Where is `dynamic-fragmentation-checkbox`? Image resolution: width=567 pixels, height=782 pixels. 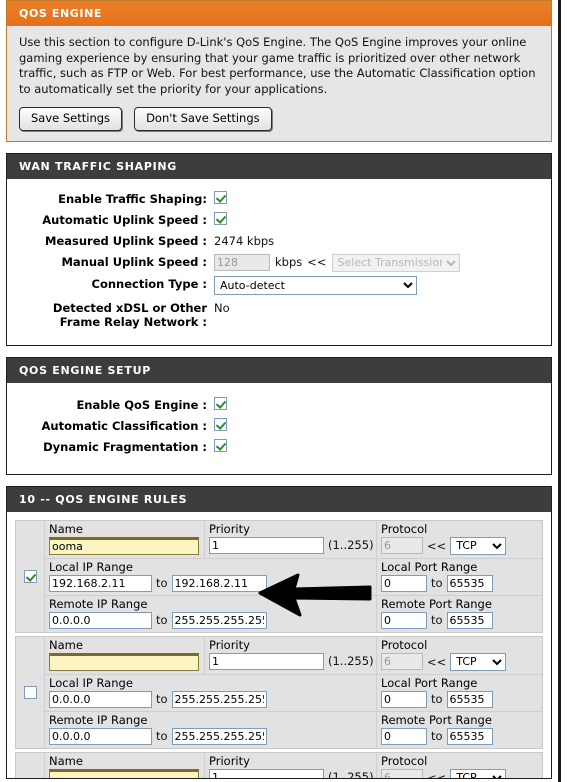
dynamic-fragmentation-checkbox is located at coordinates (220, 445).